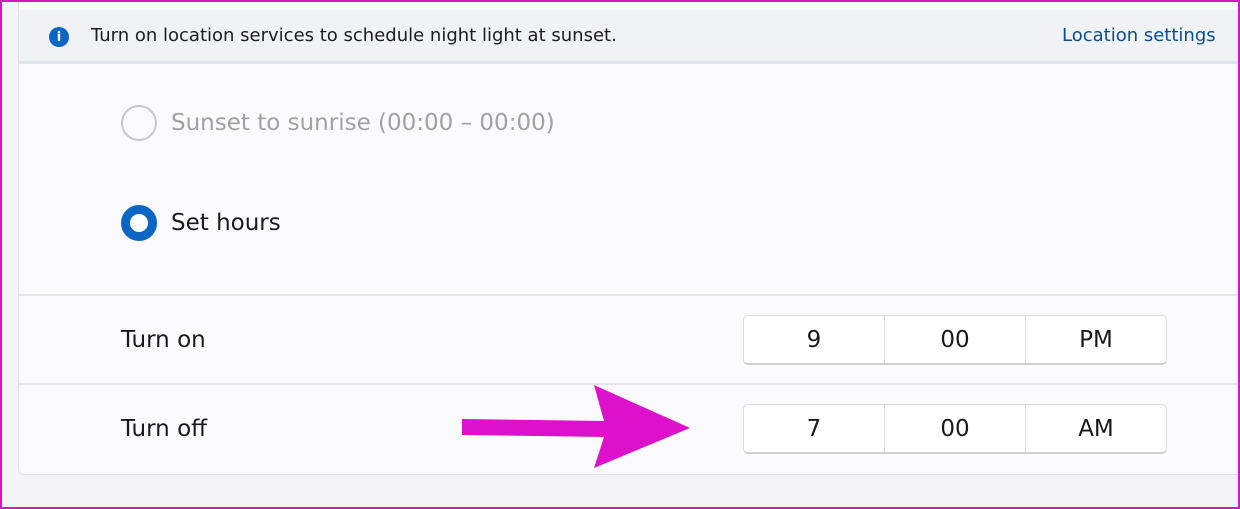  Describe the element at coordinates (164, 429) in the screenshot. I see `turn-off-label: Turn off` at that location.